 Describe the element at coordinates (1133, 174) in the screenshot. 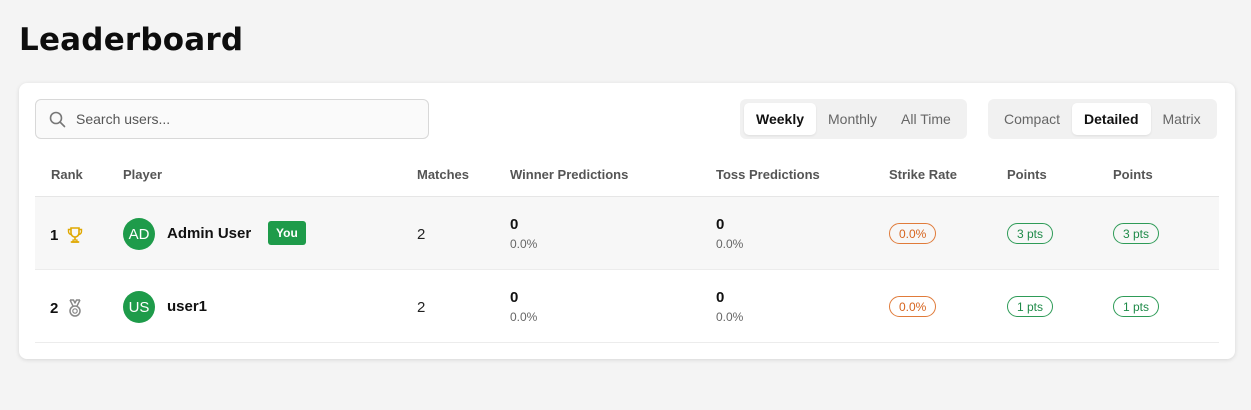

I see `header-points-2: Points` at that location.